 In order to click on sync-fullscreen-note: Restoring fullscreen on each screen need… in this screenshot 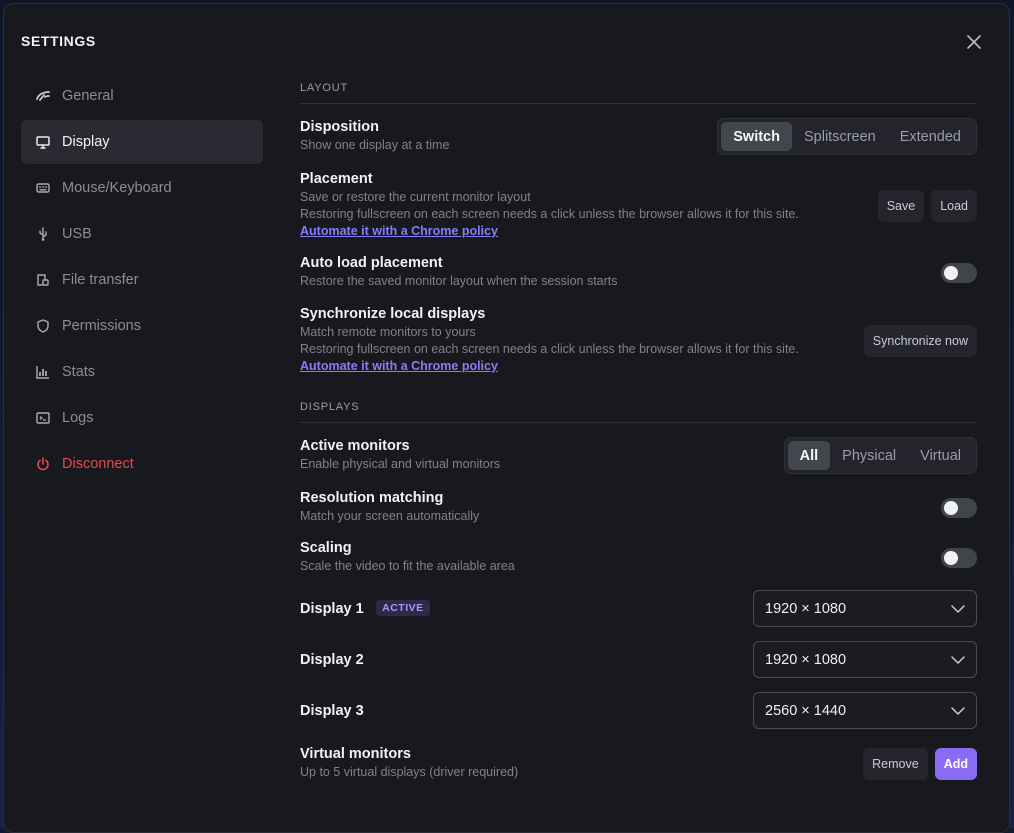, I will do `click(549, 349)`.